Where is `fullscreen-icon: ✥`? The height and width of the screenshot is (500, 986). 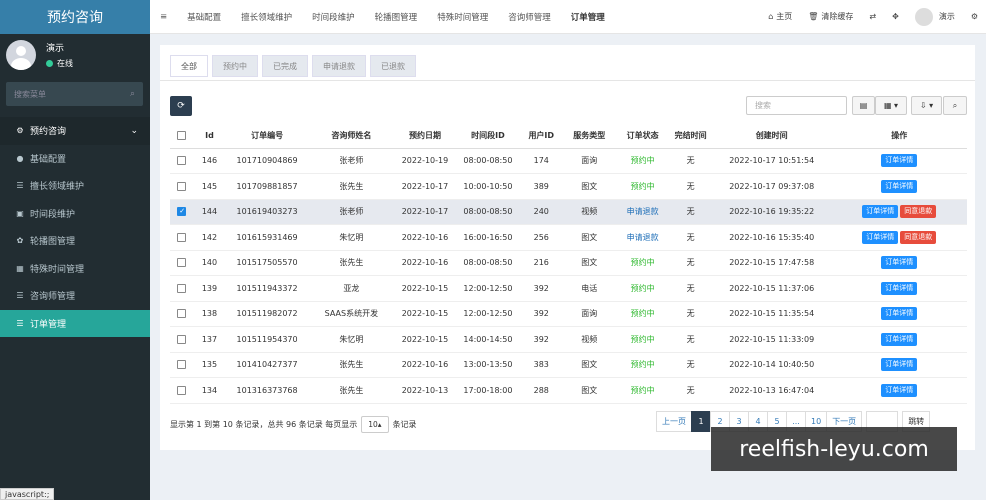
fullscreen-icon: ✥ is located at coordinates (895, 16).